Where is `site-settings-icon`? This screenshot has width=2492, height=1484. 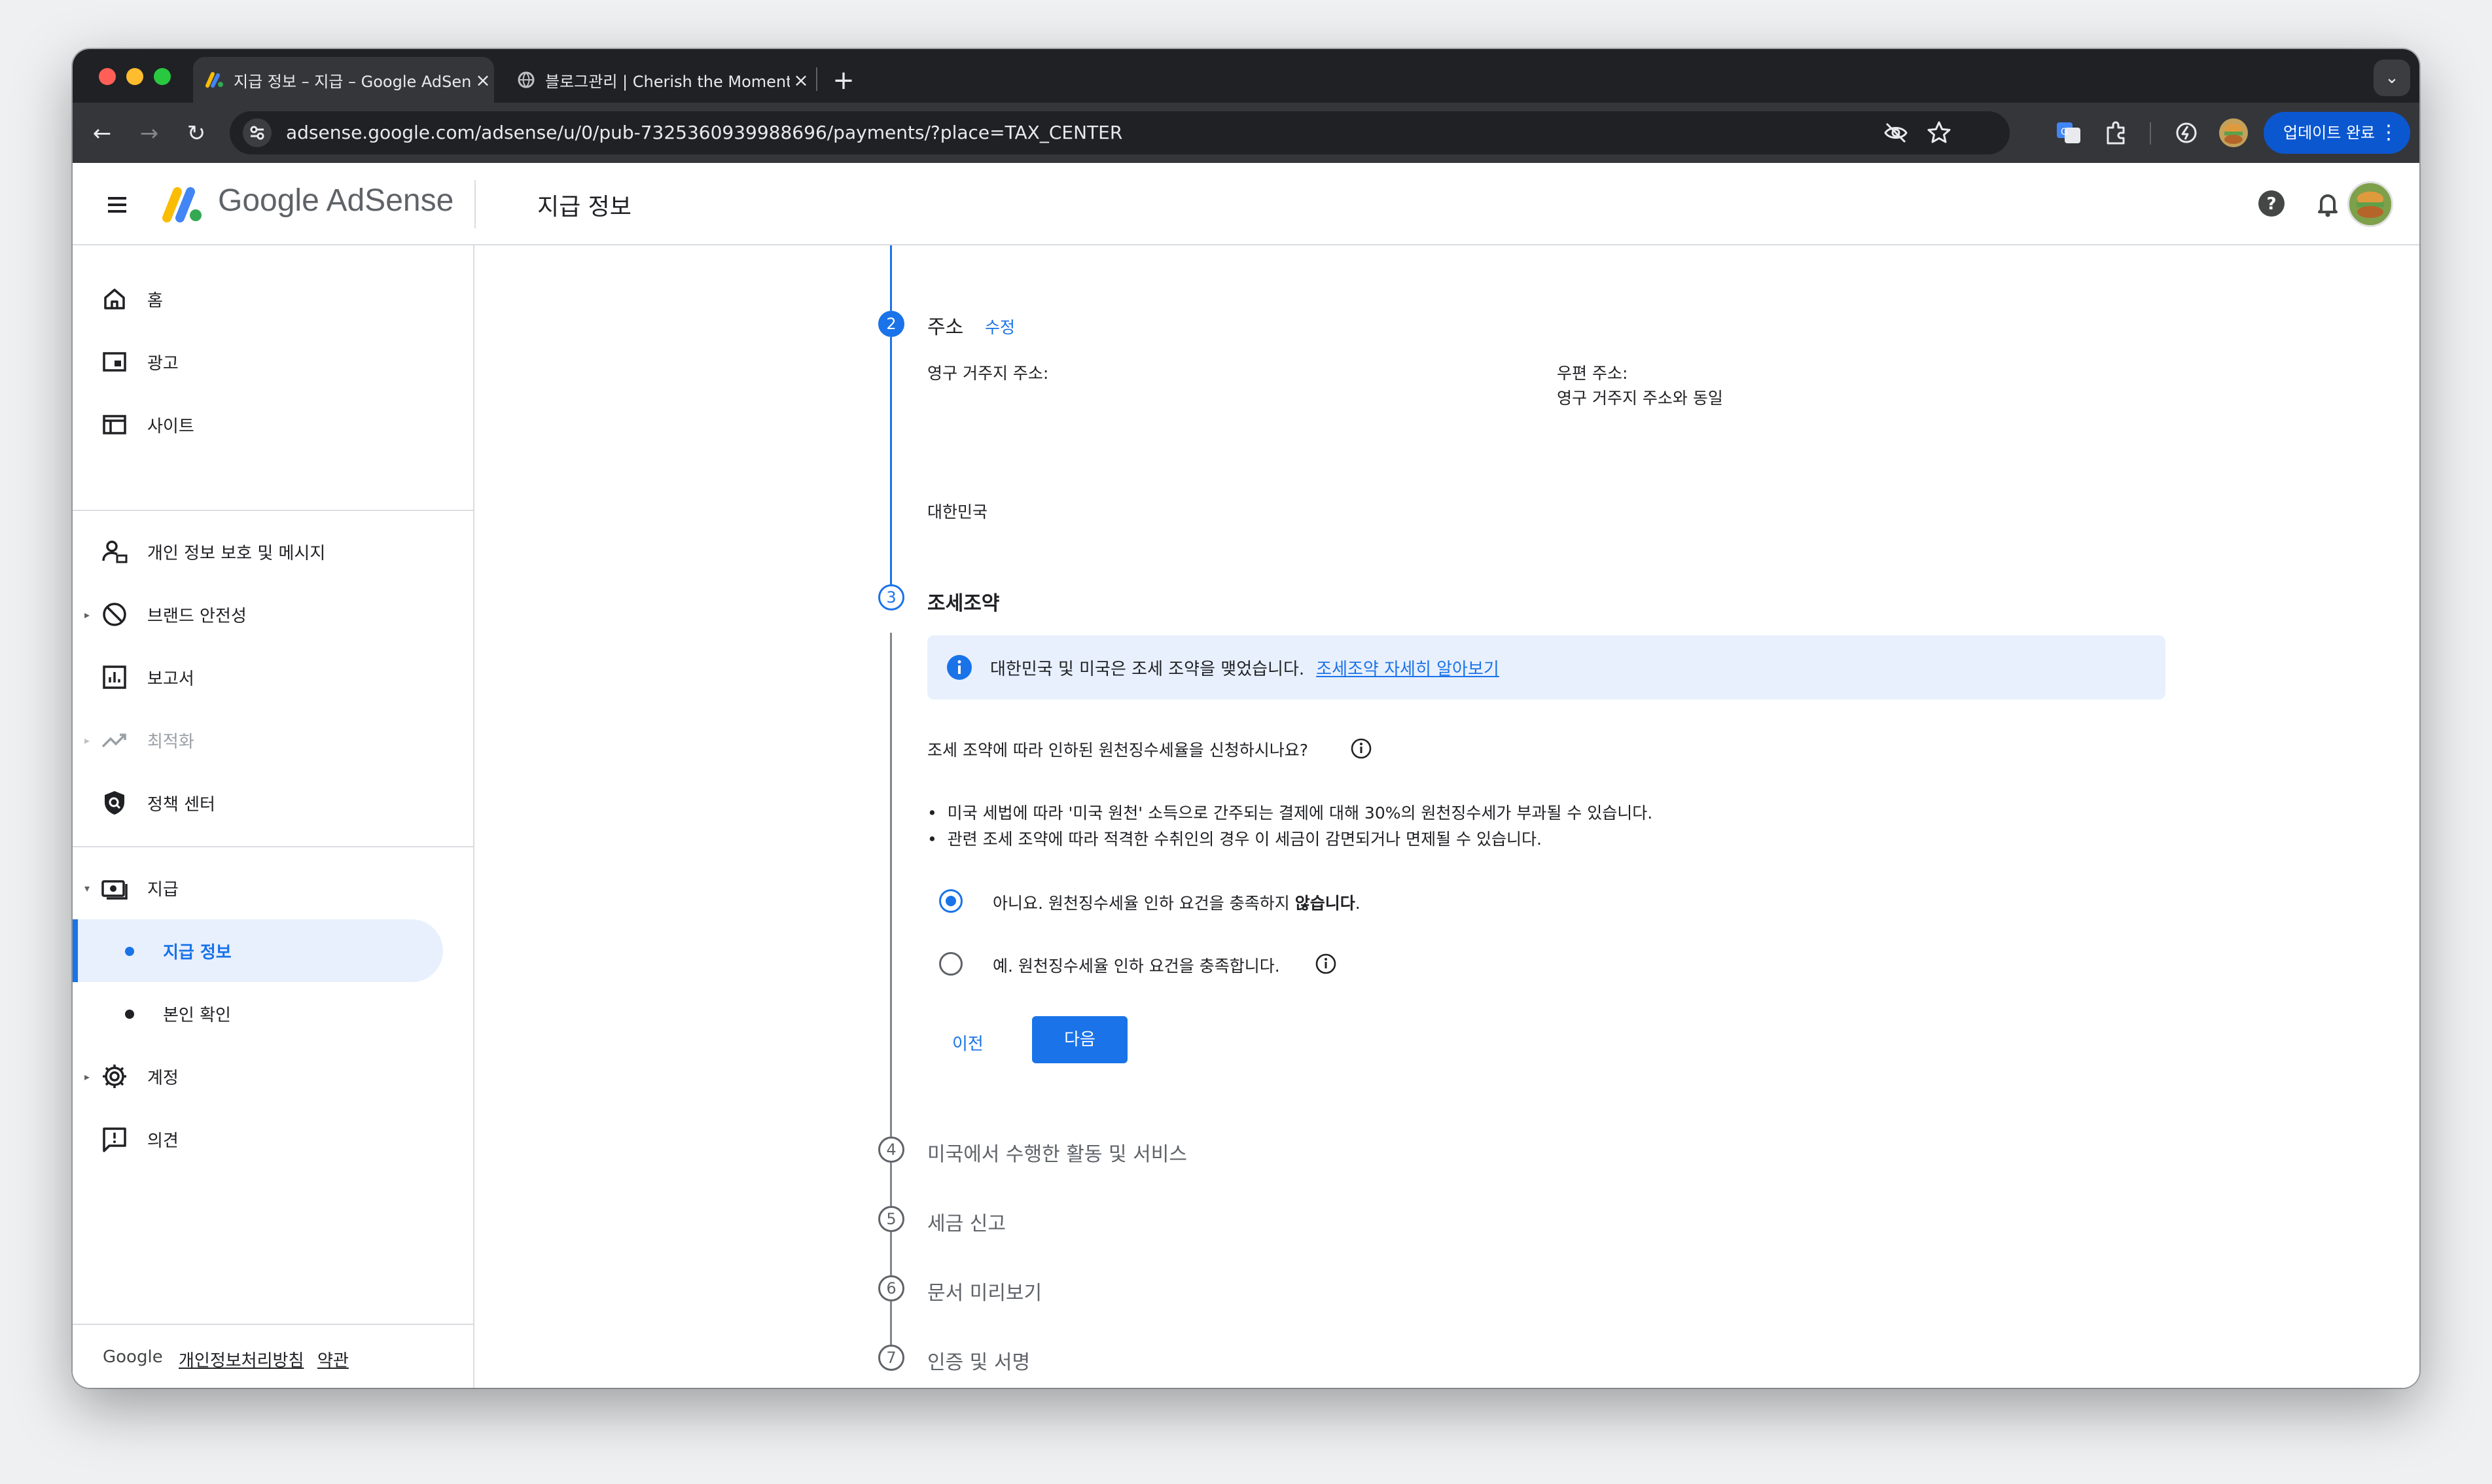 site-settings-icon is located at coordinates (257, 132).